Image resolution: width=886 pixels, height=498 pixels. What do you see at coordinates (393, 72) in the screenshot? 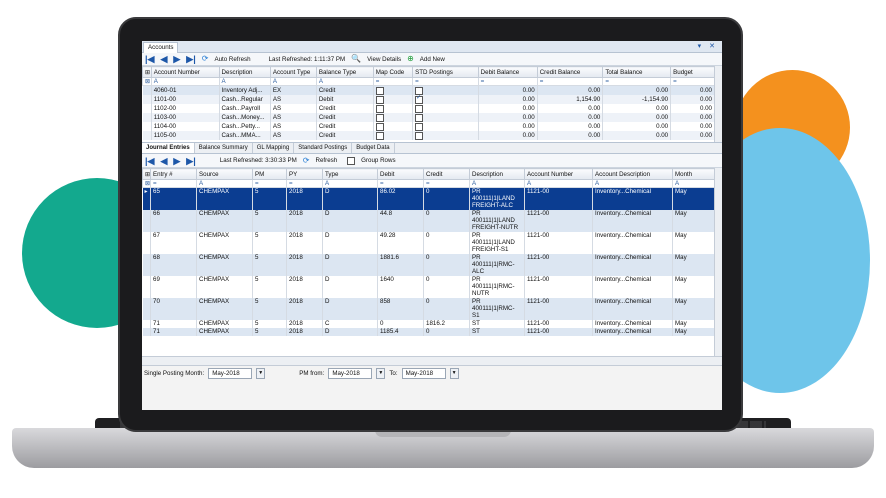
I see `column-header: Map Code` at bounding box center [393, 72].